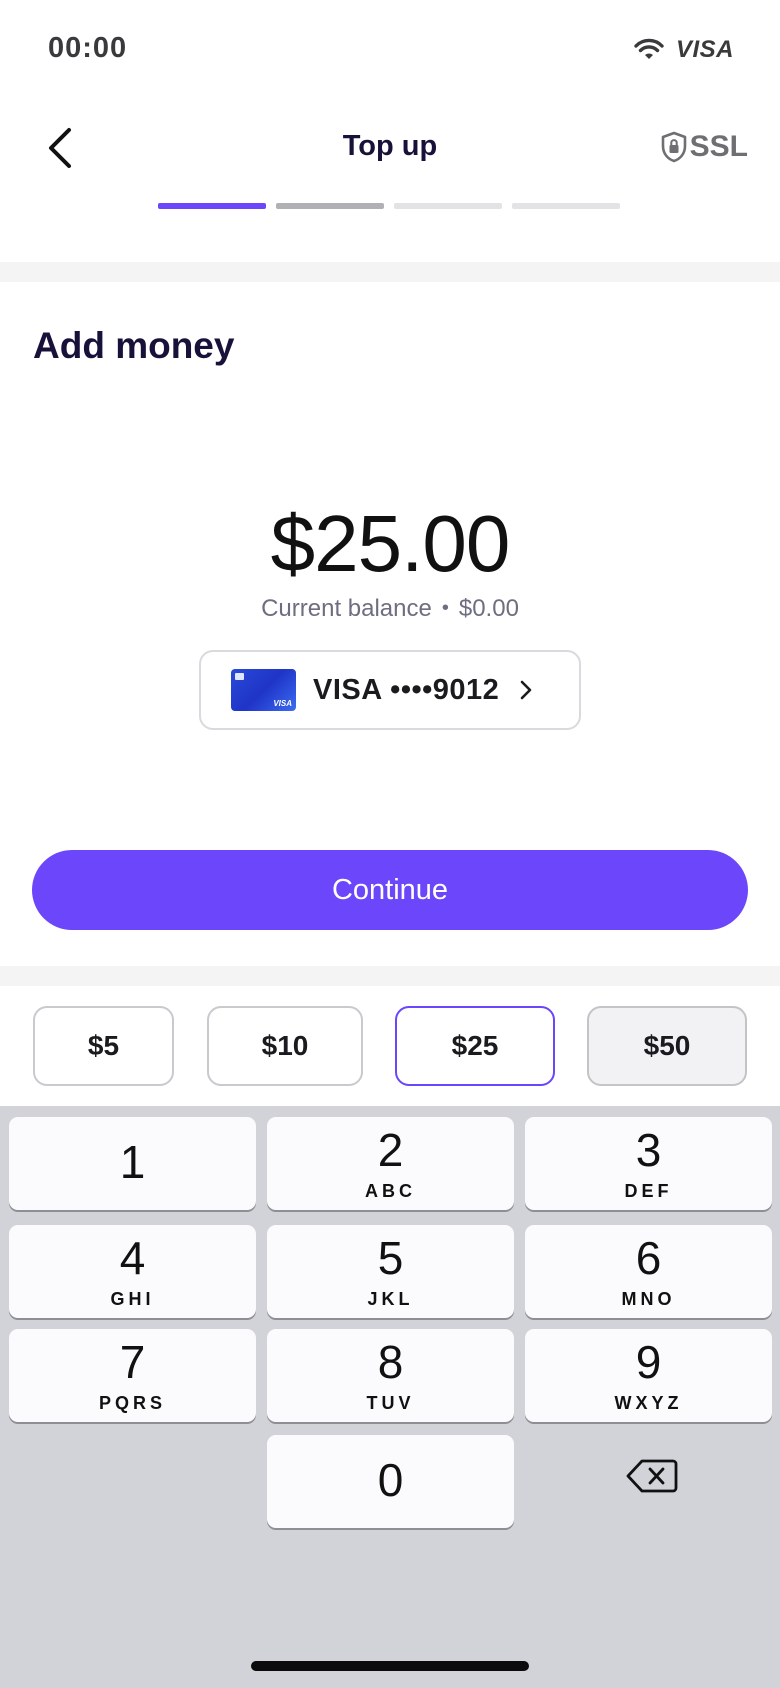  I want to click on status-indicators: VISA, so click(684, 50).